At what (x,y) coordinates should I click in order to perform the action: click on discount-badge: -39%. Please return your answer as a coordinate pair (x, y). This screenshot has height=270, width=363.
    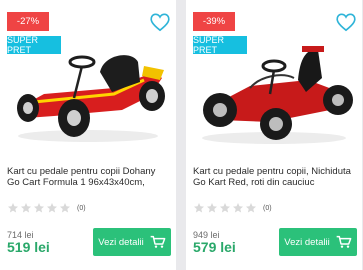
    Looking at the image, I should click on (214, 21).